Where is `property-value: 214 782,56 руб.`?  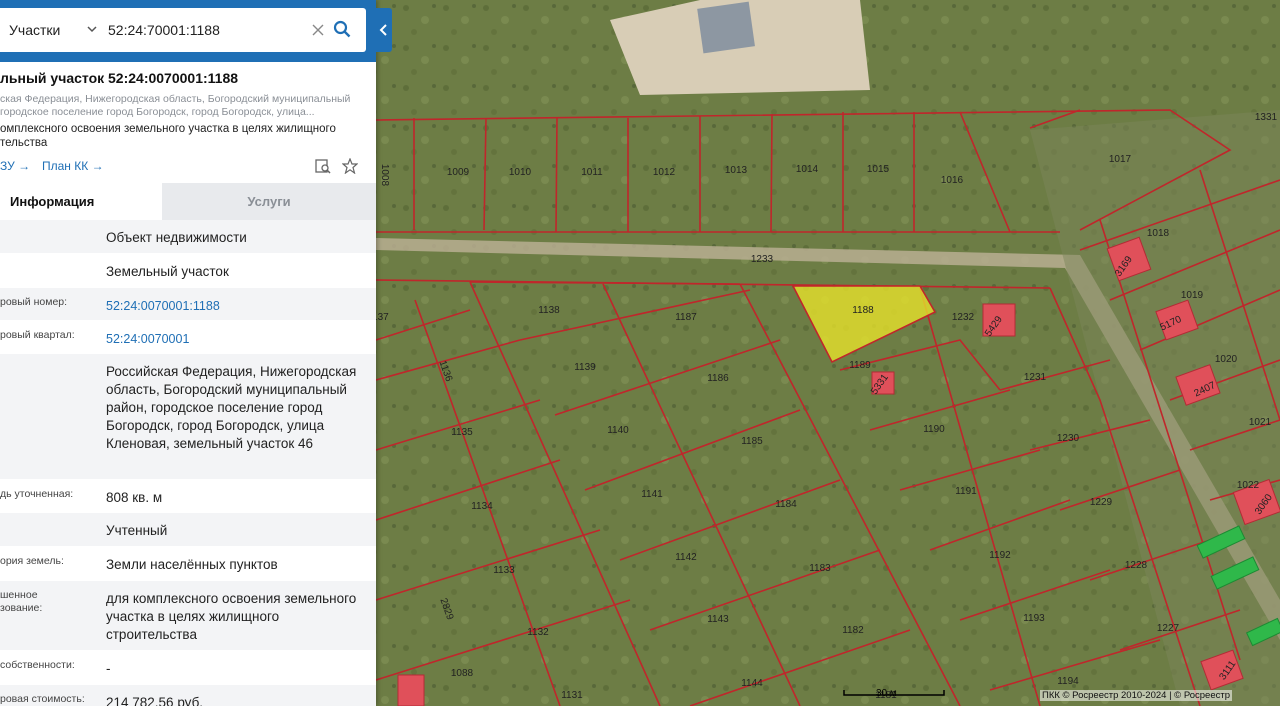 property-value: 214 782,56 руб. is located at coordinates (155, 700).